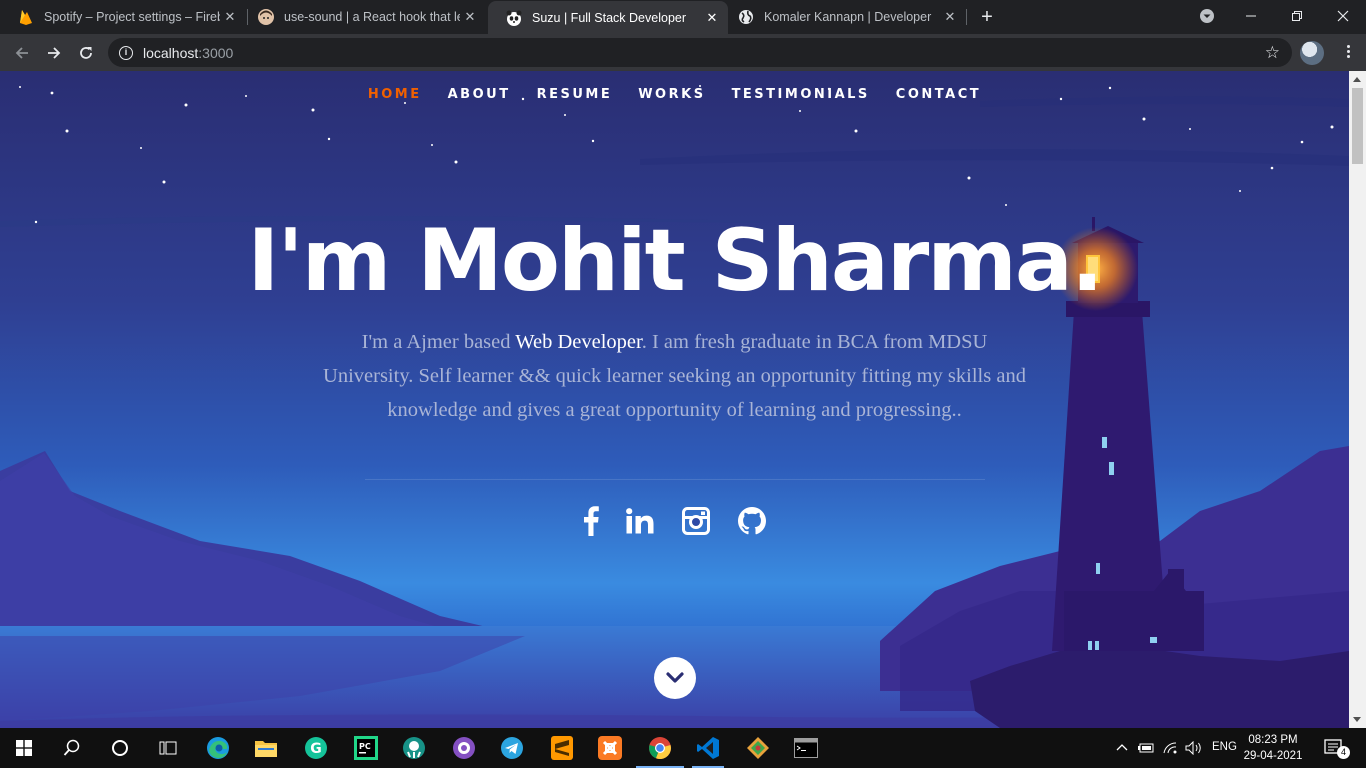 The image size is (1366, 768). I want to click on restore-button, so click(1297, 16).